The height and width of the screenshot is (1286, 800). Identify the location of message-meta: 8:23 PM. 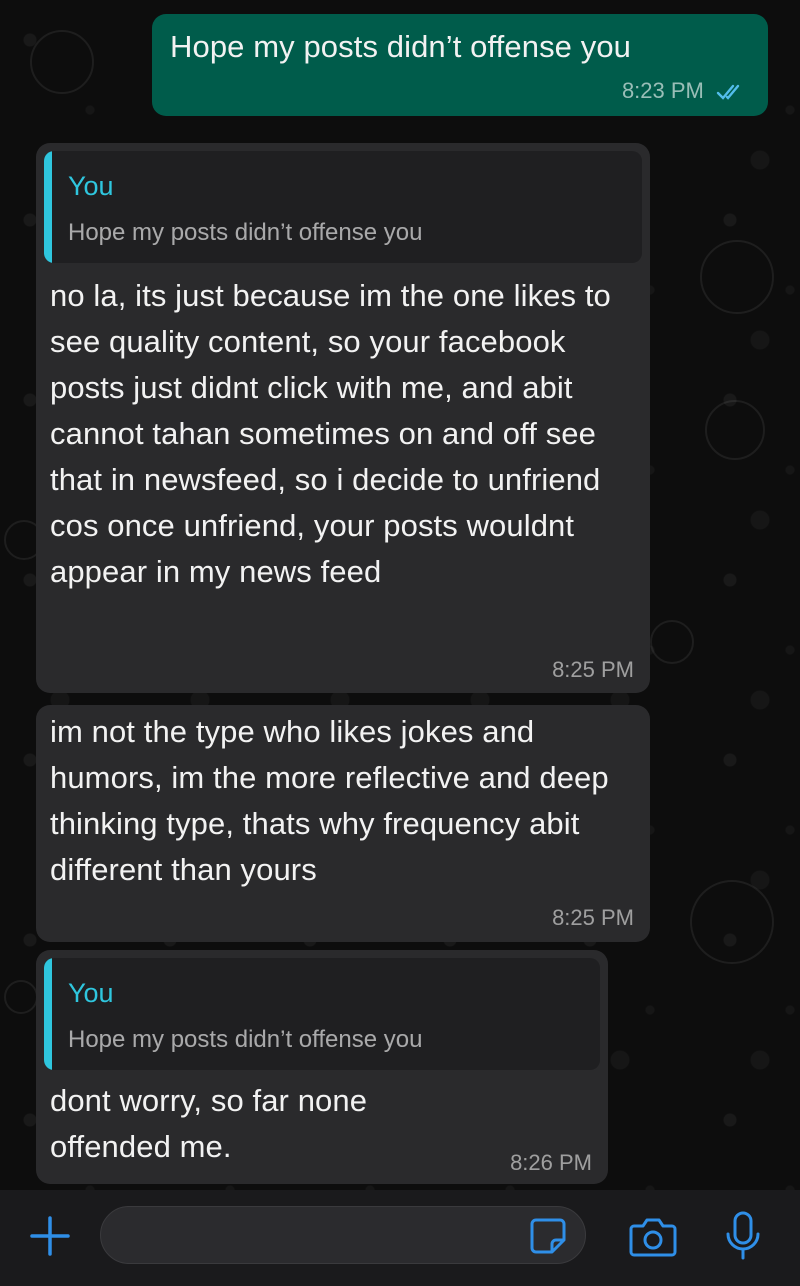
(684, 91).